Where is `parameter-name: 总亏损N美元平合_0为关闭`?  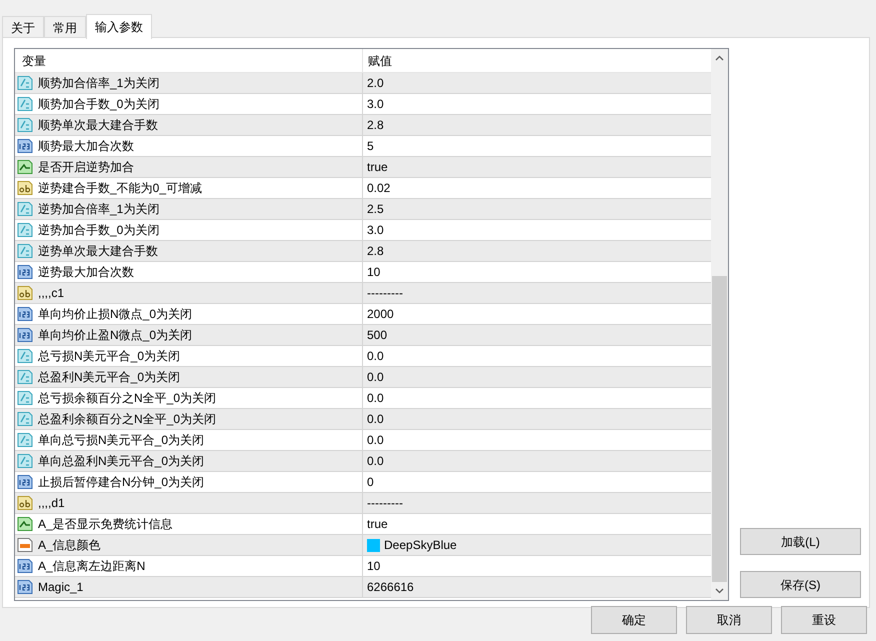
parameter-name: 总亏损N美元平合_0为关闭 is located at coordinates (109, 356).